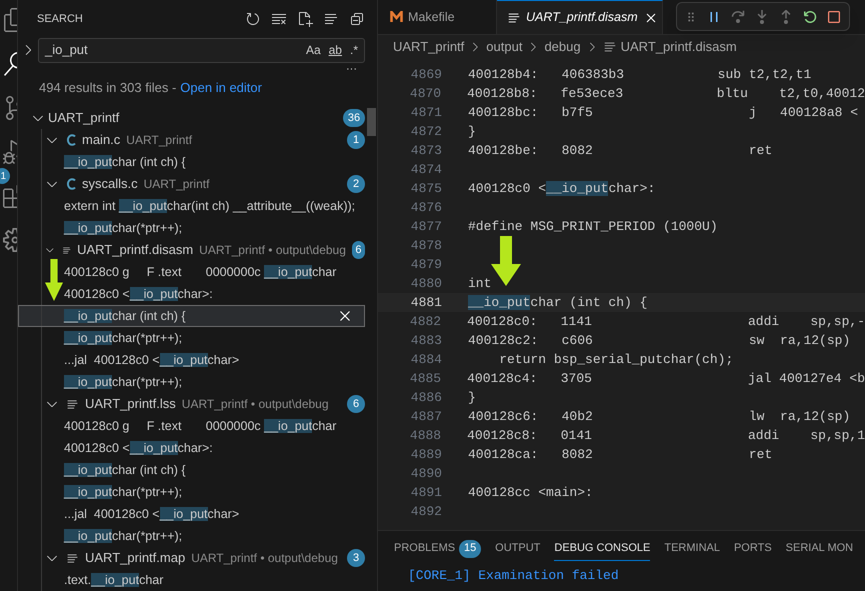  I want to click on line-number: 4883, so click(426, 341).